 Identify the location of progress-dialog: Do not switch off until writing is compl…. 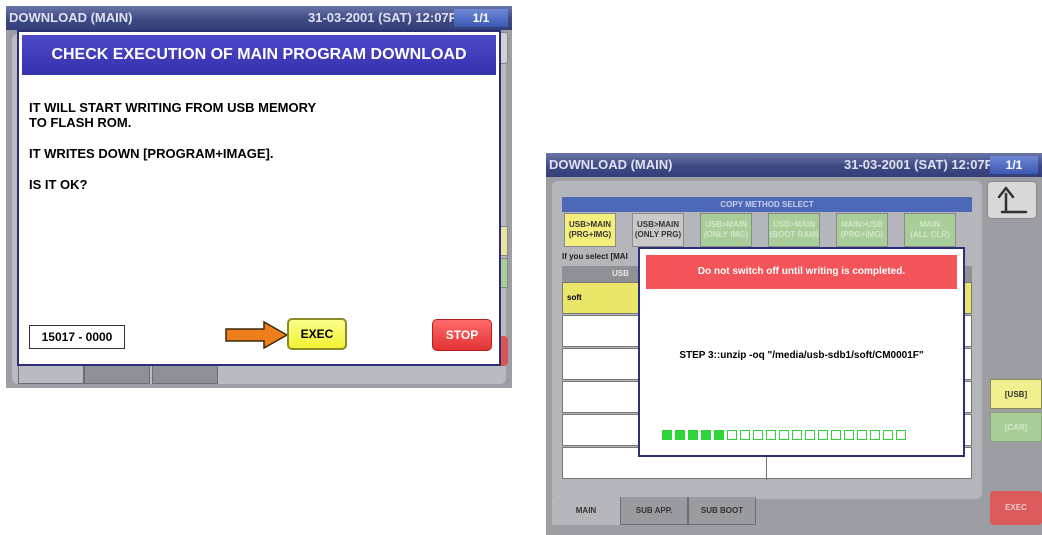
(801, 352).